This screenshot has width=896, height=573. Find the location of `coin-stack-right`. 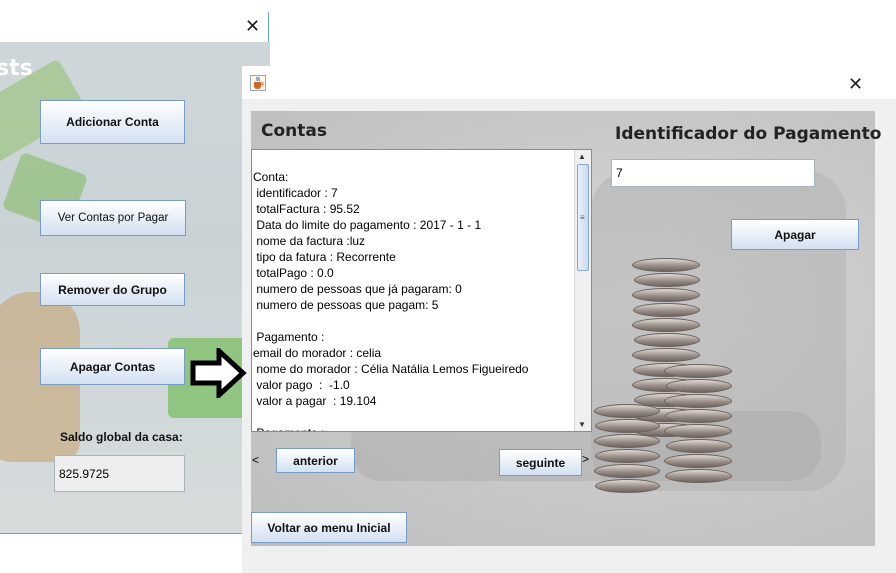

coin-stack-right is located at coordinates (699, 424).